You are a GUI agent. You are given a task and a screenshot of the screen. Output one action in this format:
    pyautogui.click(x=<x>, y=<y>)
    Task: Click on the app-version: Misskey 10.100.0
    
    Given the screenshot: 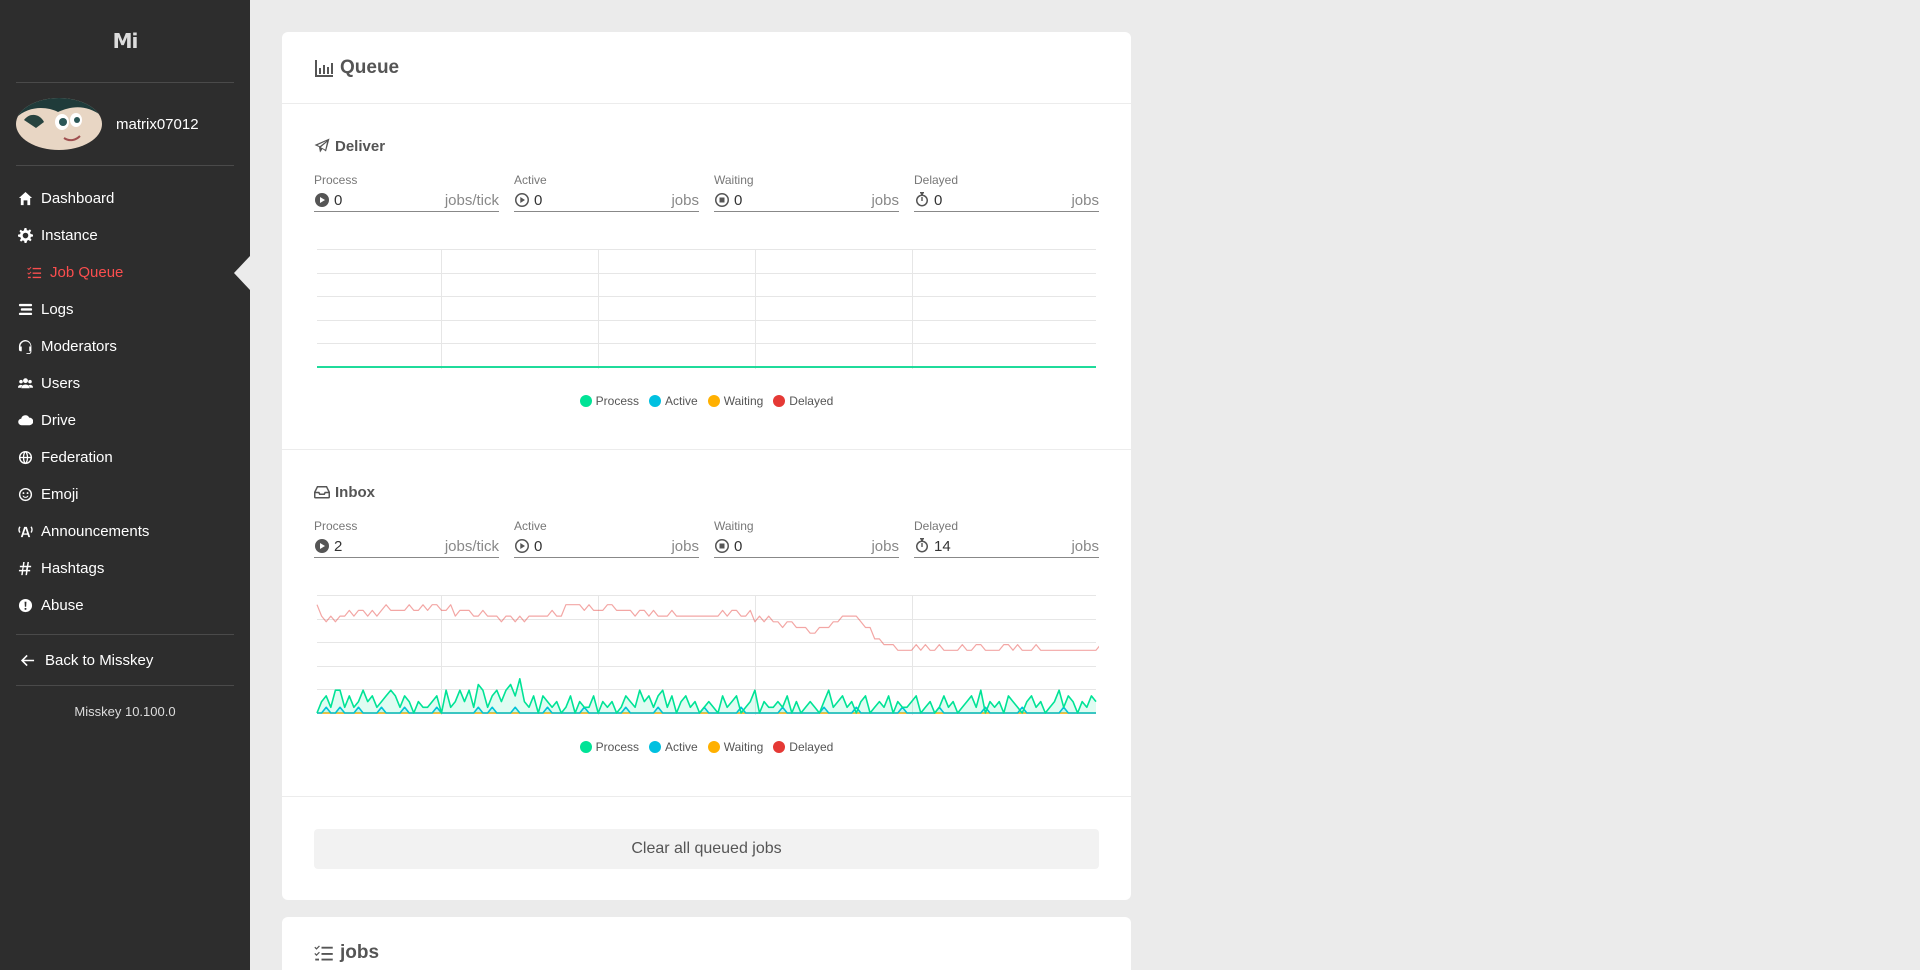 What is the action you would take?
    pyautogui.click(x=125, y=711)
    